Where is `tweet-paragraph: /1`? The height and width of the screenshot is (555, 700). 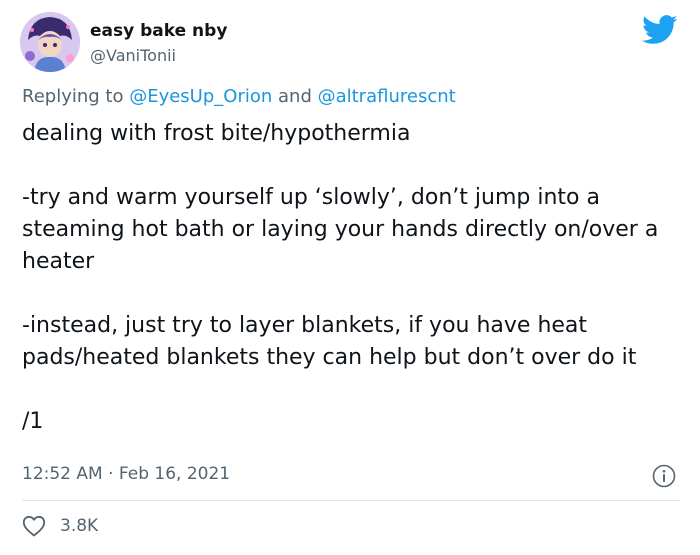 tweet-paragraph: /1 is located at coordinates (33, 421).